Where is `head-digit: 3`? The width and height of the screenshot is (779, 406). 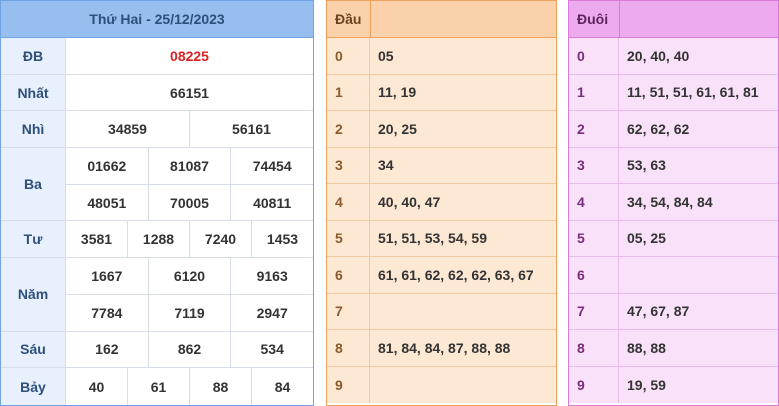
head-digit: 3 is located at coordinates (348, 165).